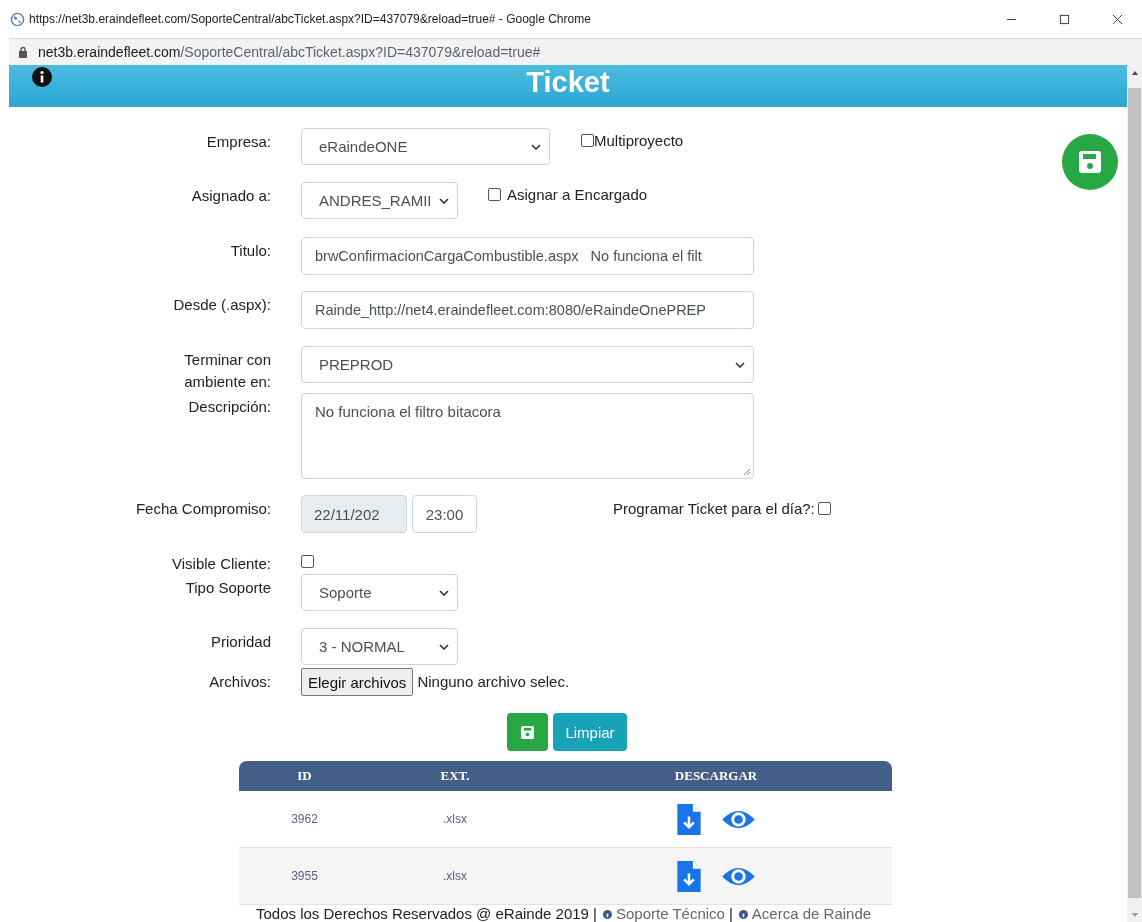  Describe the element at coordinates (493, 682) in the screenshot. I see `file-status: Ninguno archivo selec.` at that location.